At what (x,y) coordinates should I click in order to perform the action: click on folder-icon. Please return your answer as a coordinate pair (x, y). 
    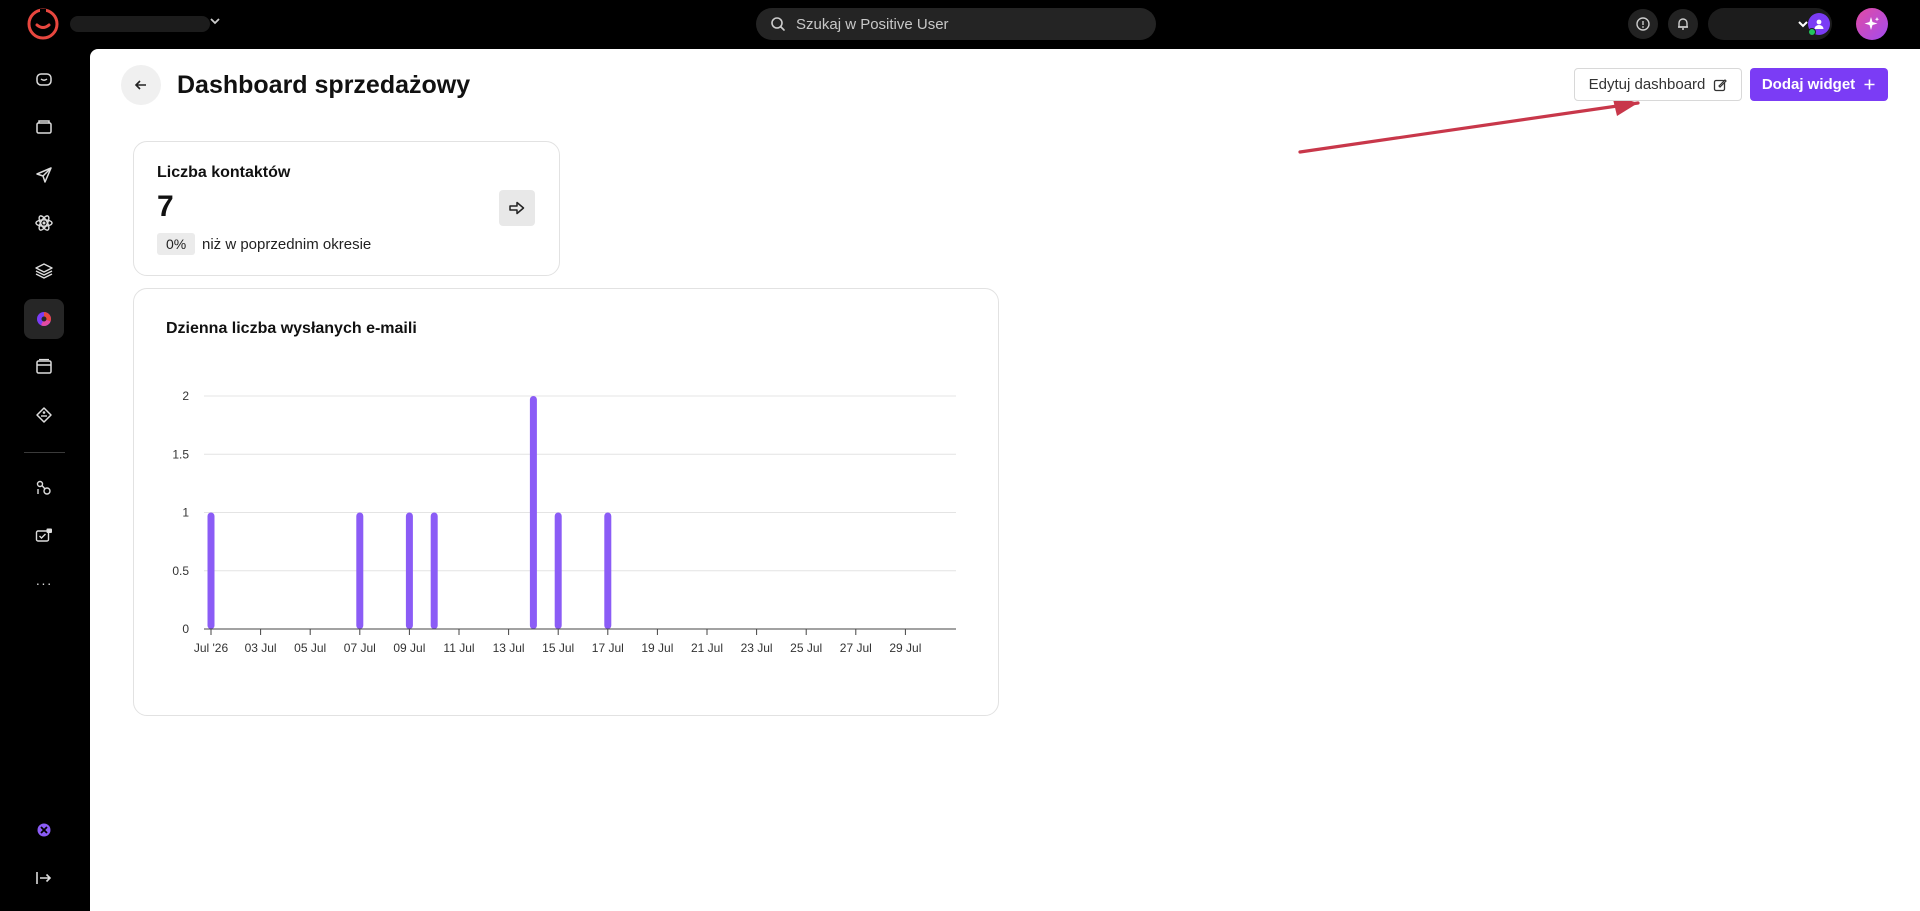
    Looking at the image, I should click on (44, 127).